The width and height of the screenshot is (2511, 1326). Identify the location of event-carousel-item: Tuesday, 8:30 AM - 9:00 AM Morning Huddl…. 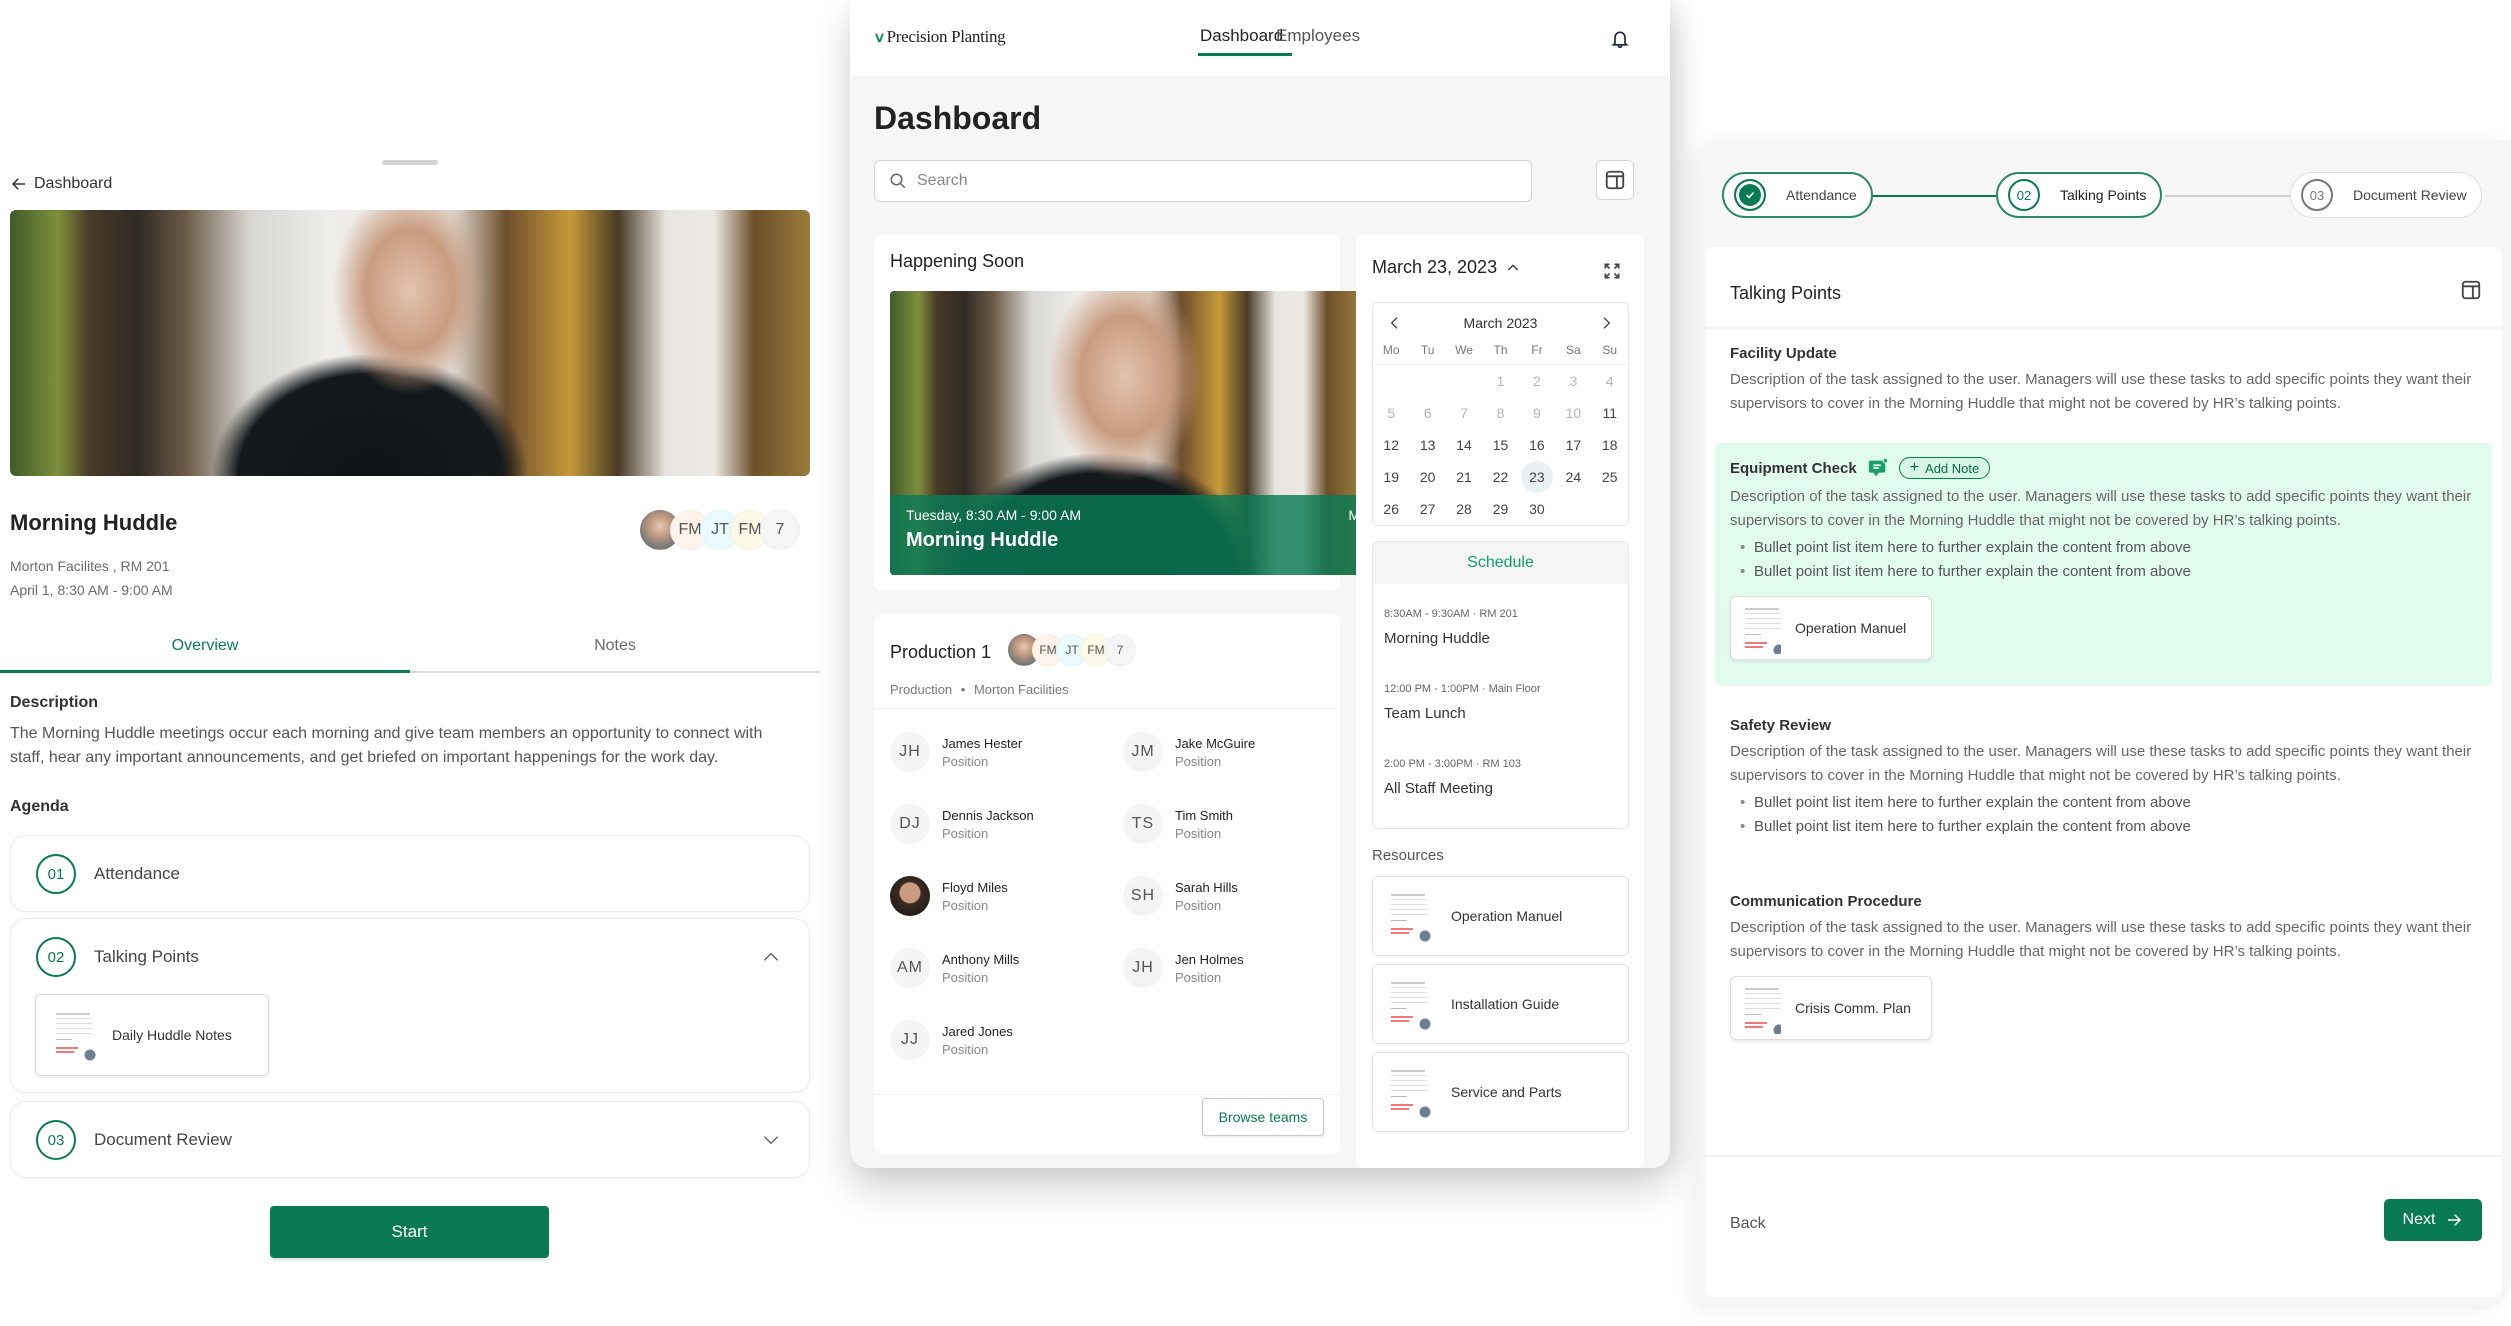
(1125, 433).